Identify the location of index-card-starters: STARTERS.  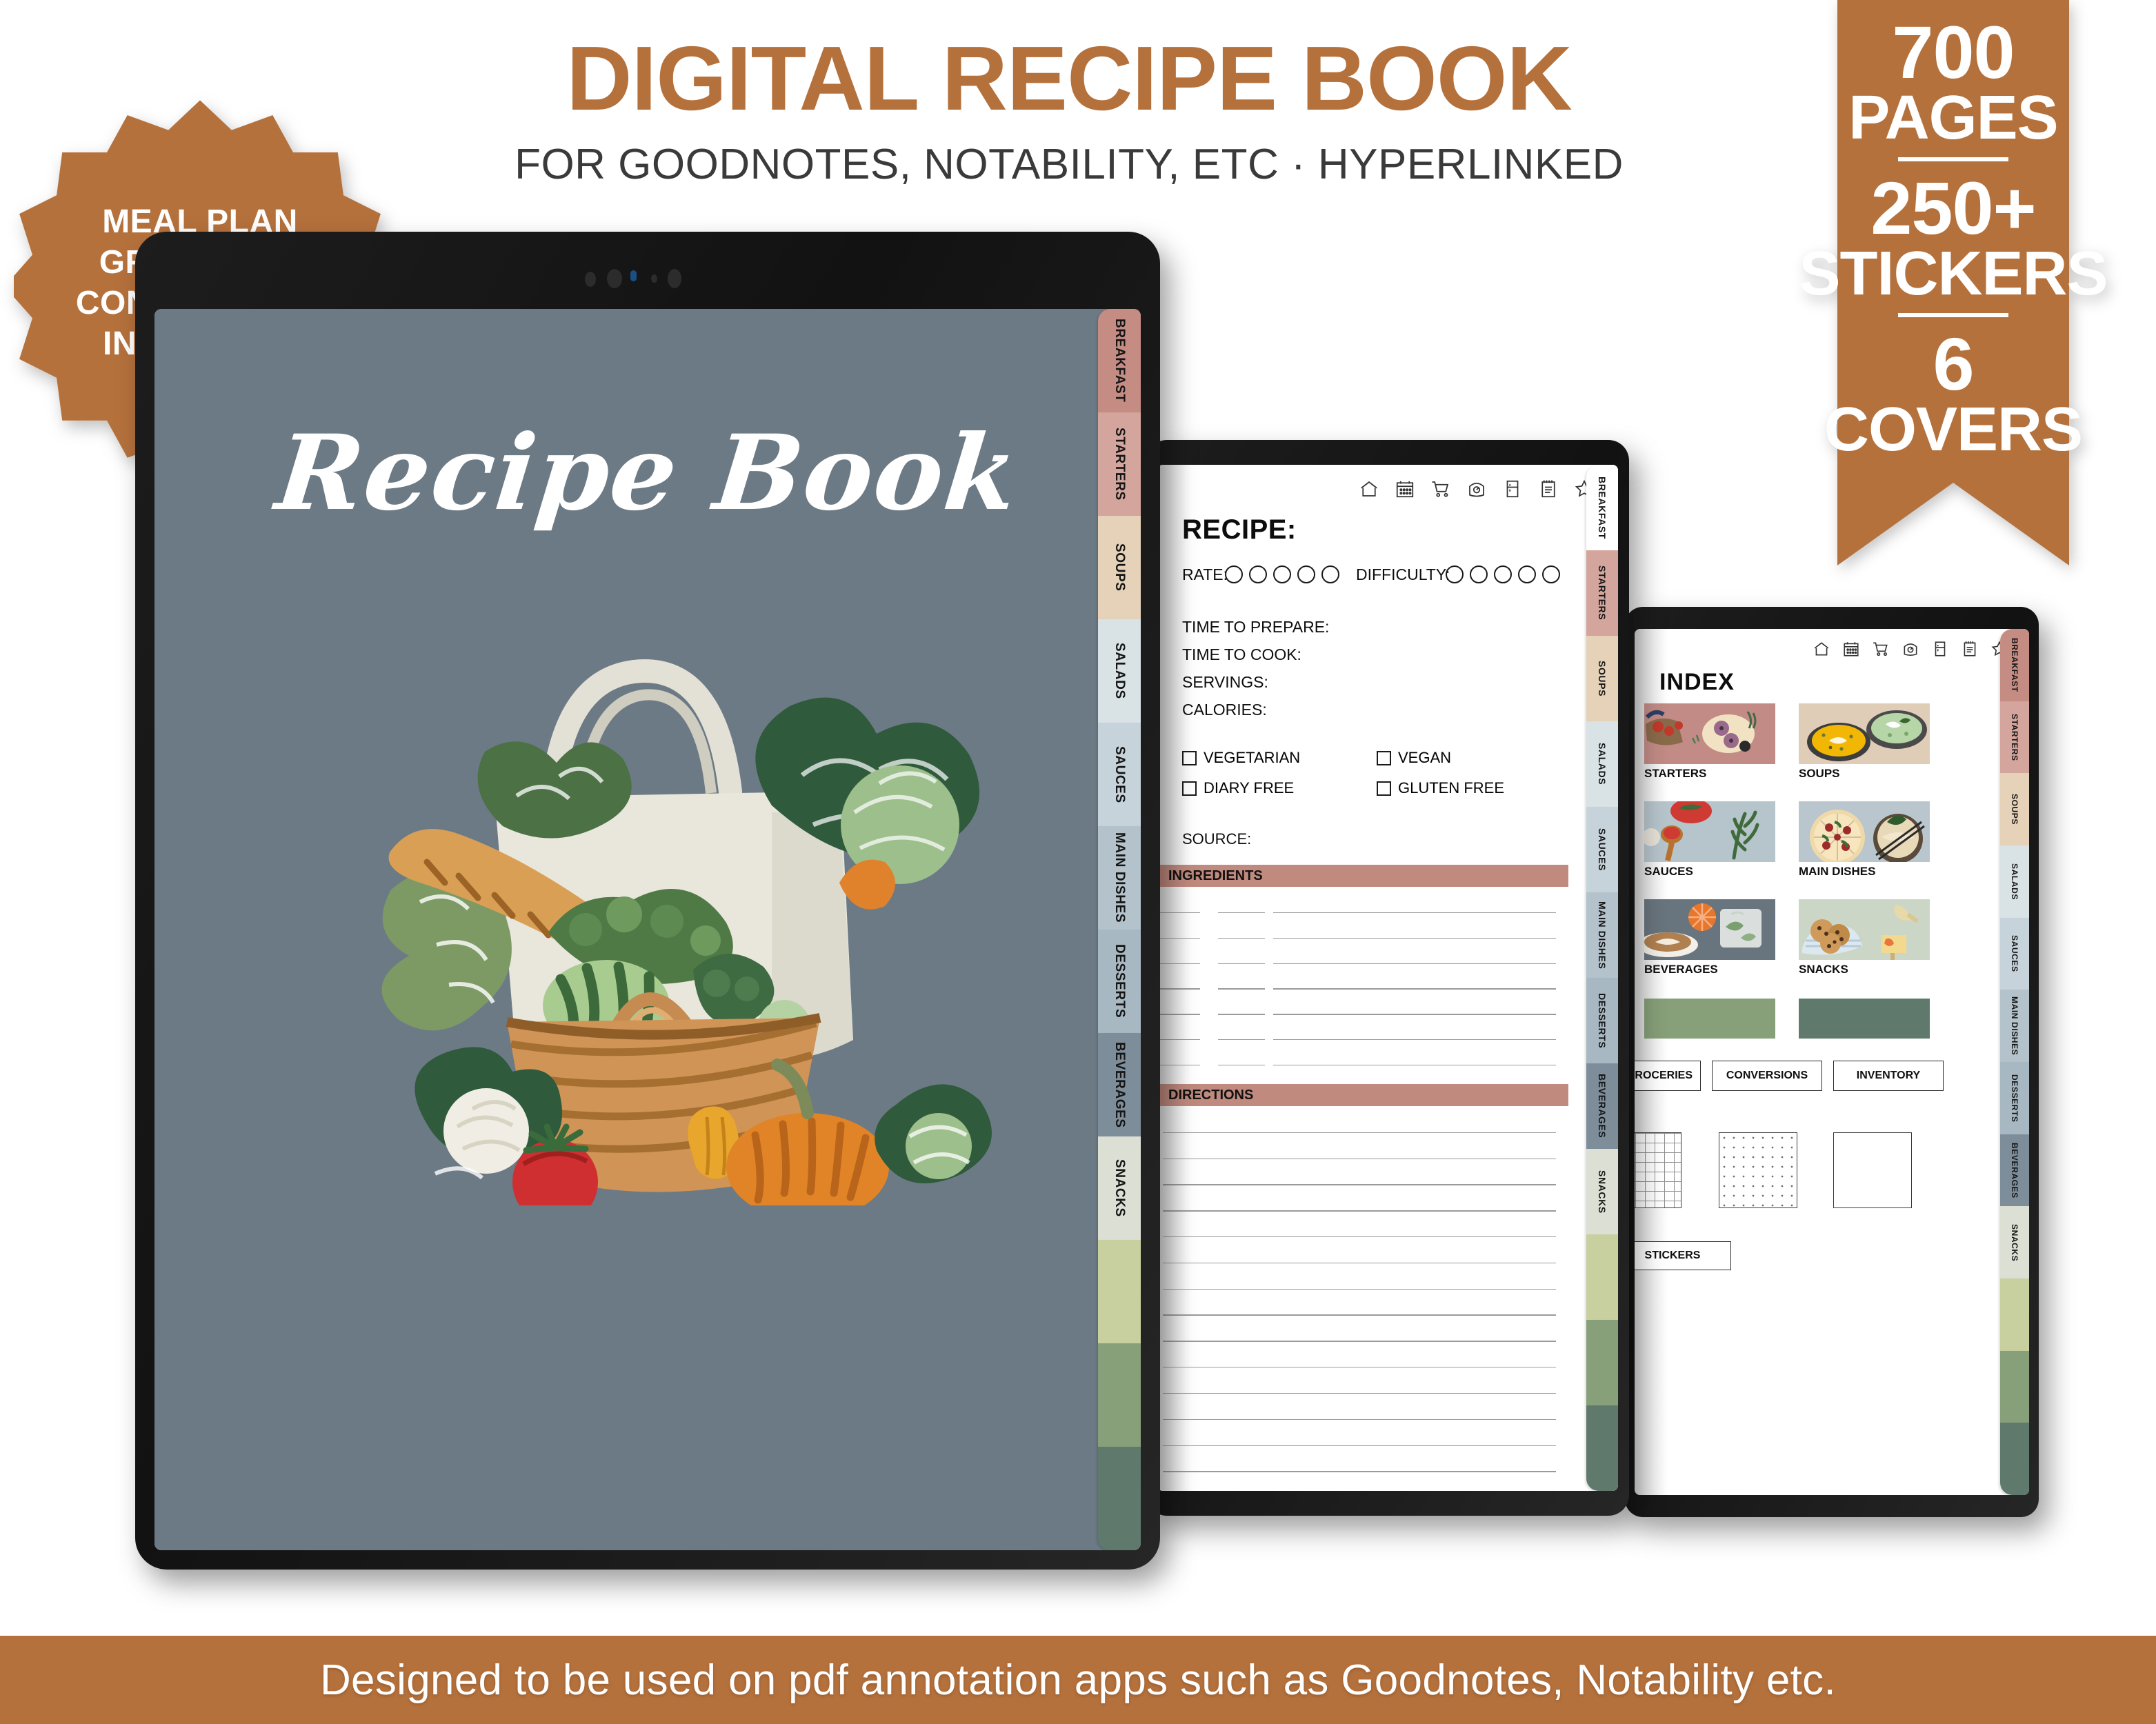
(1709, 742).